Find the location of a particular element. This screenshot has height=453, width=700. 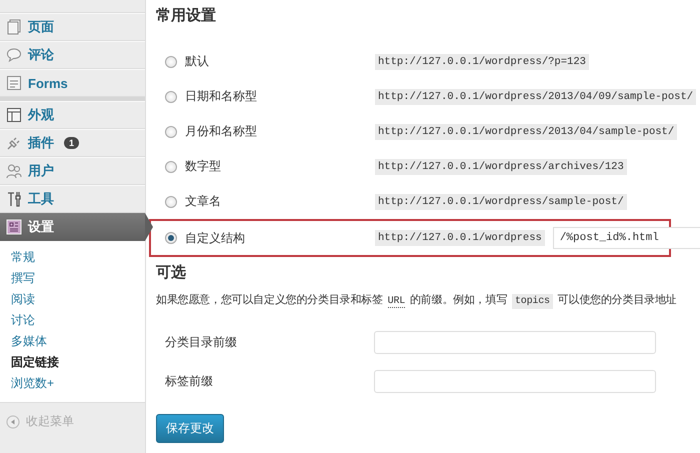

submenu-item: 多媒体 is located at coordinates (72, 341).